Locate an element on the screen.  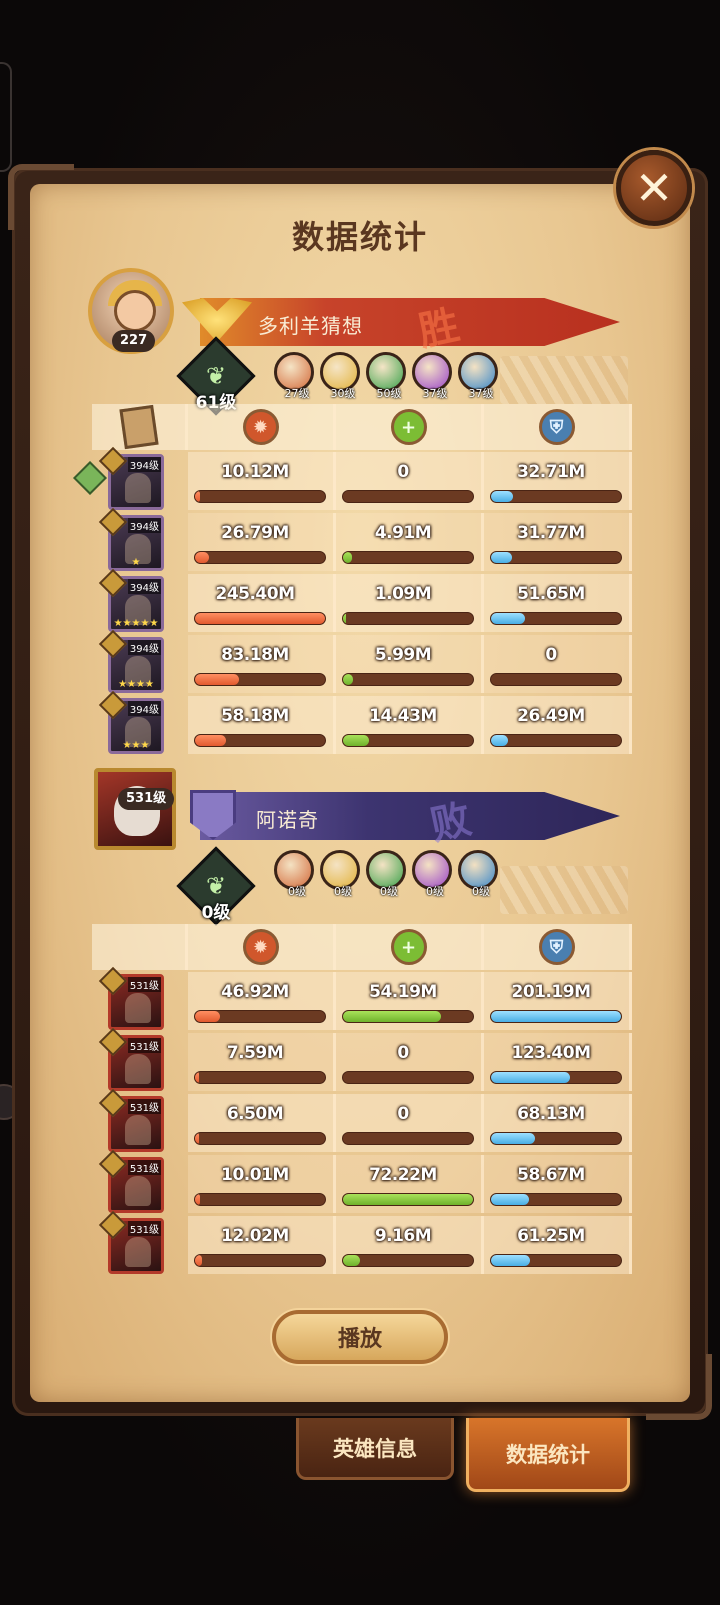
faction-icon: 50级 is located at coordinates (386, 376).